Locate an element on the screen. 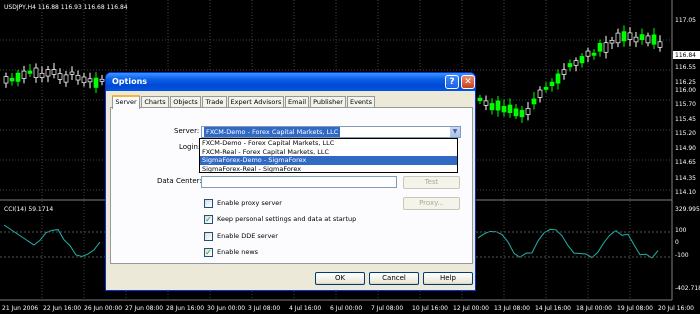 This screenshot has height=314, width=700. date-tick-label: 20 Jul 16:00 is located at coordinates (676, 308).